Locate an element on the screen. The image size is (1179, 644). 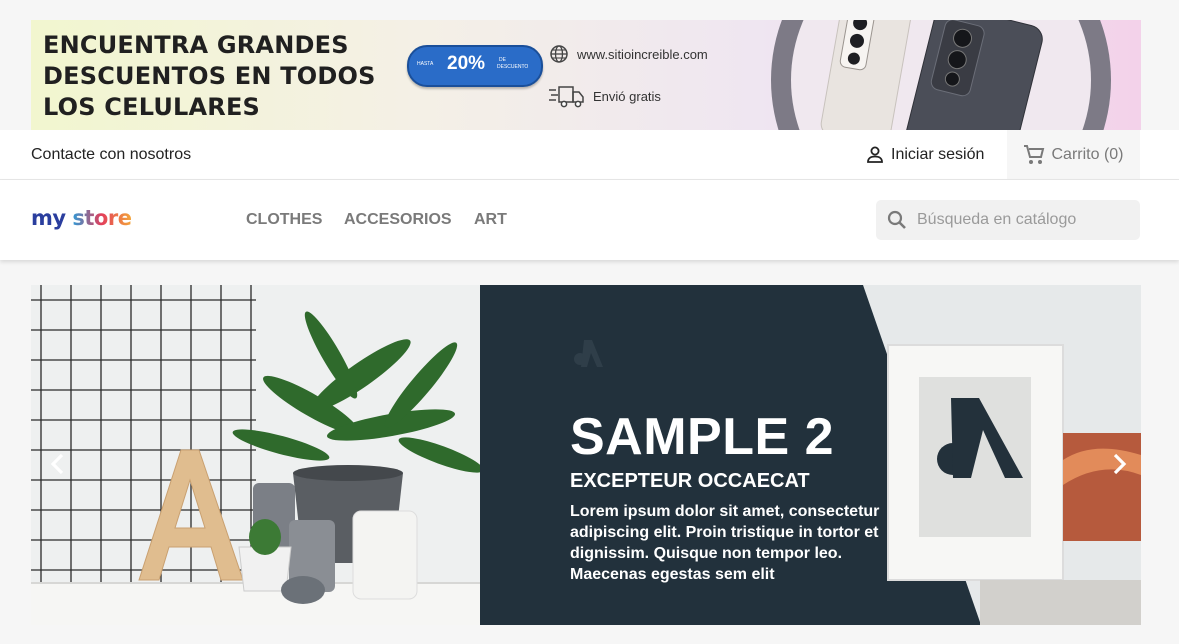
signin-link: Iniciar sesión is located at coordinates (924, 155).